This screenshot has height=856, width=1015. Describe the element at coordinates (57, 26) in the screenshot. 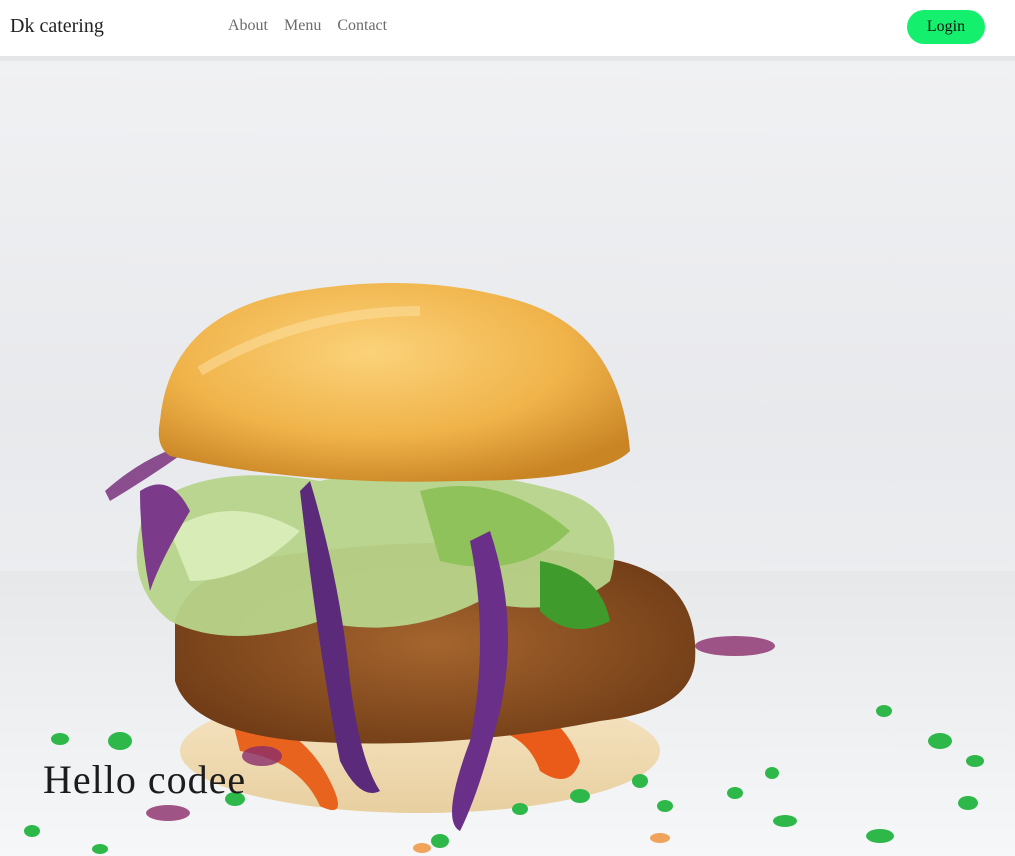

I see `brand-logo-text: Dk catering` at that location.